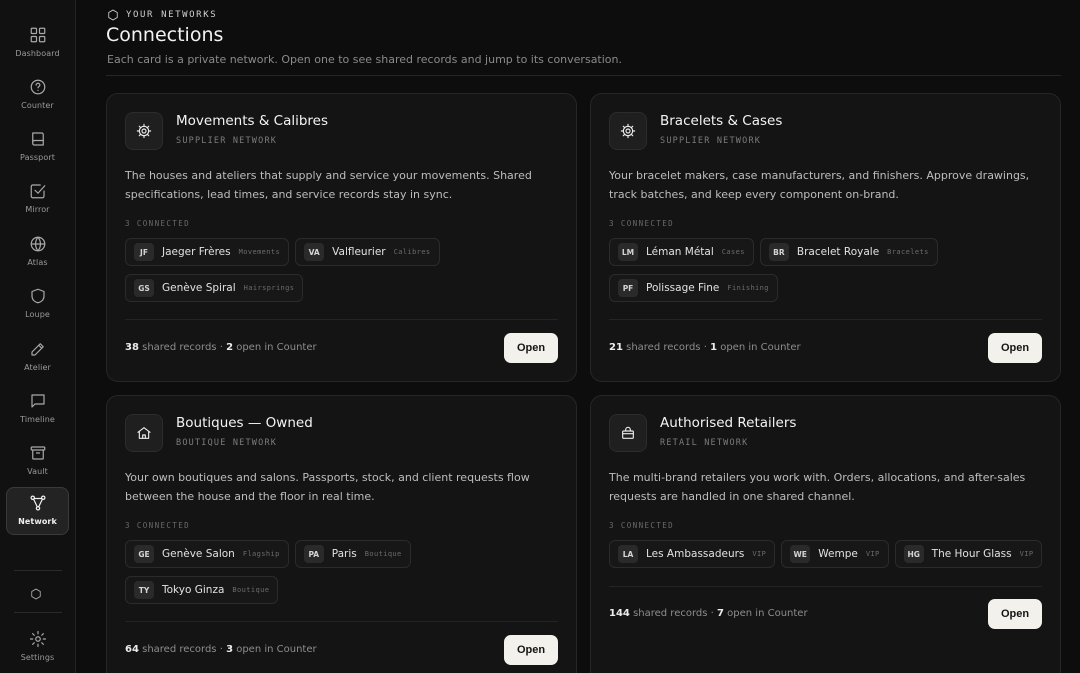 Image resolution: width=1080 pixels, height=673 pixels. What do you see at coordinates (251, 590) in the screenshot?
I see `member-role: Boutique` at bounding box center [251, 590].